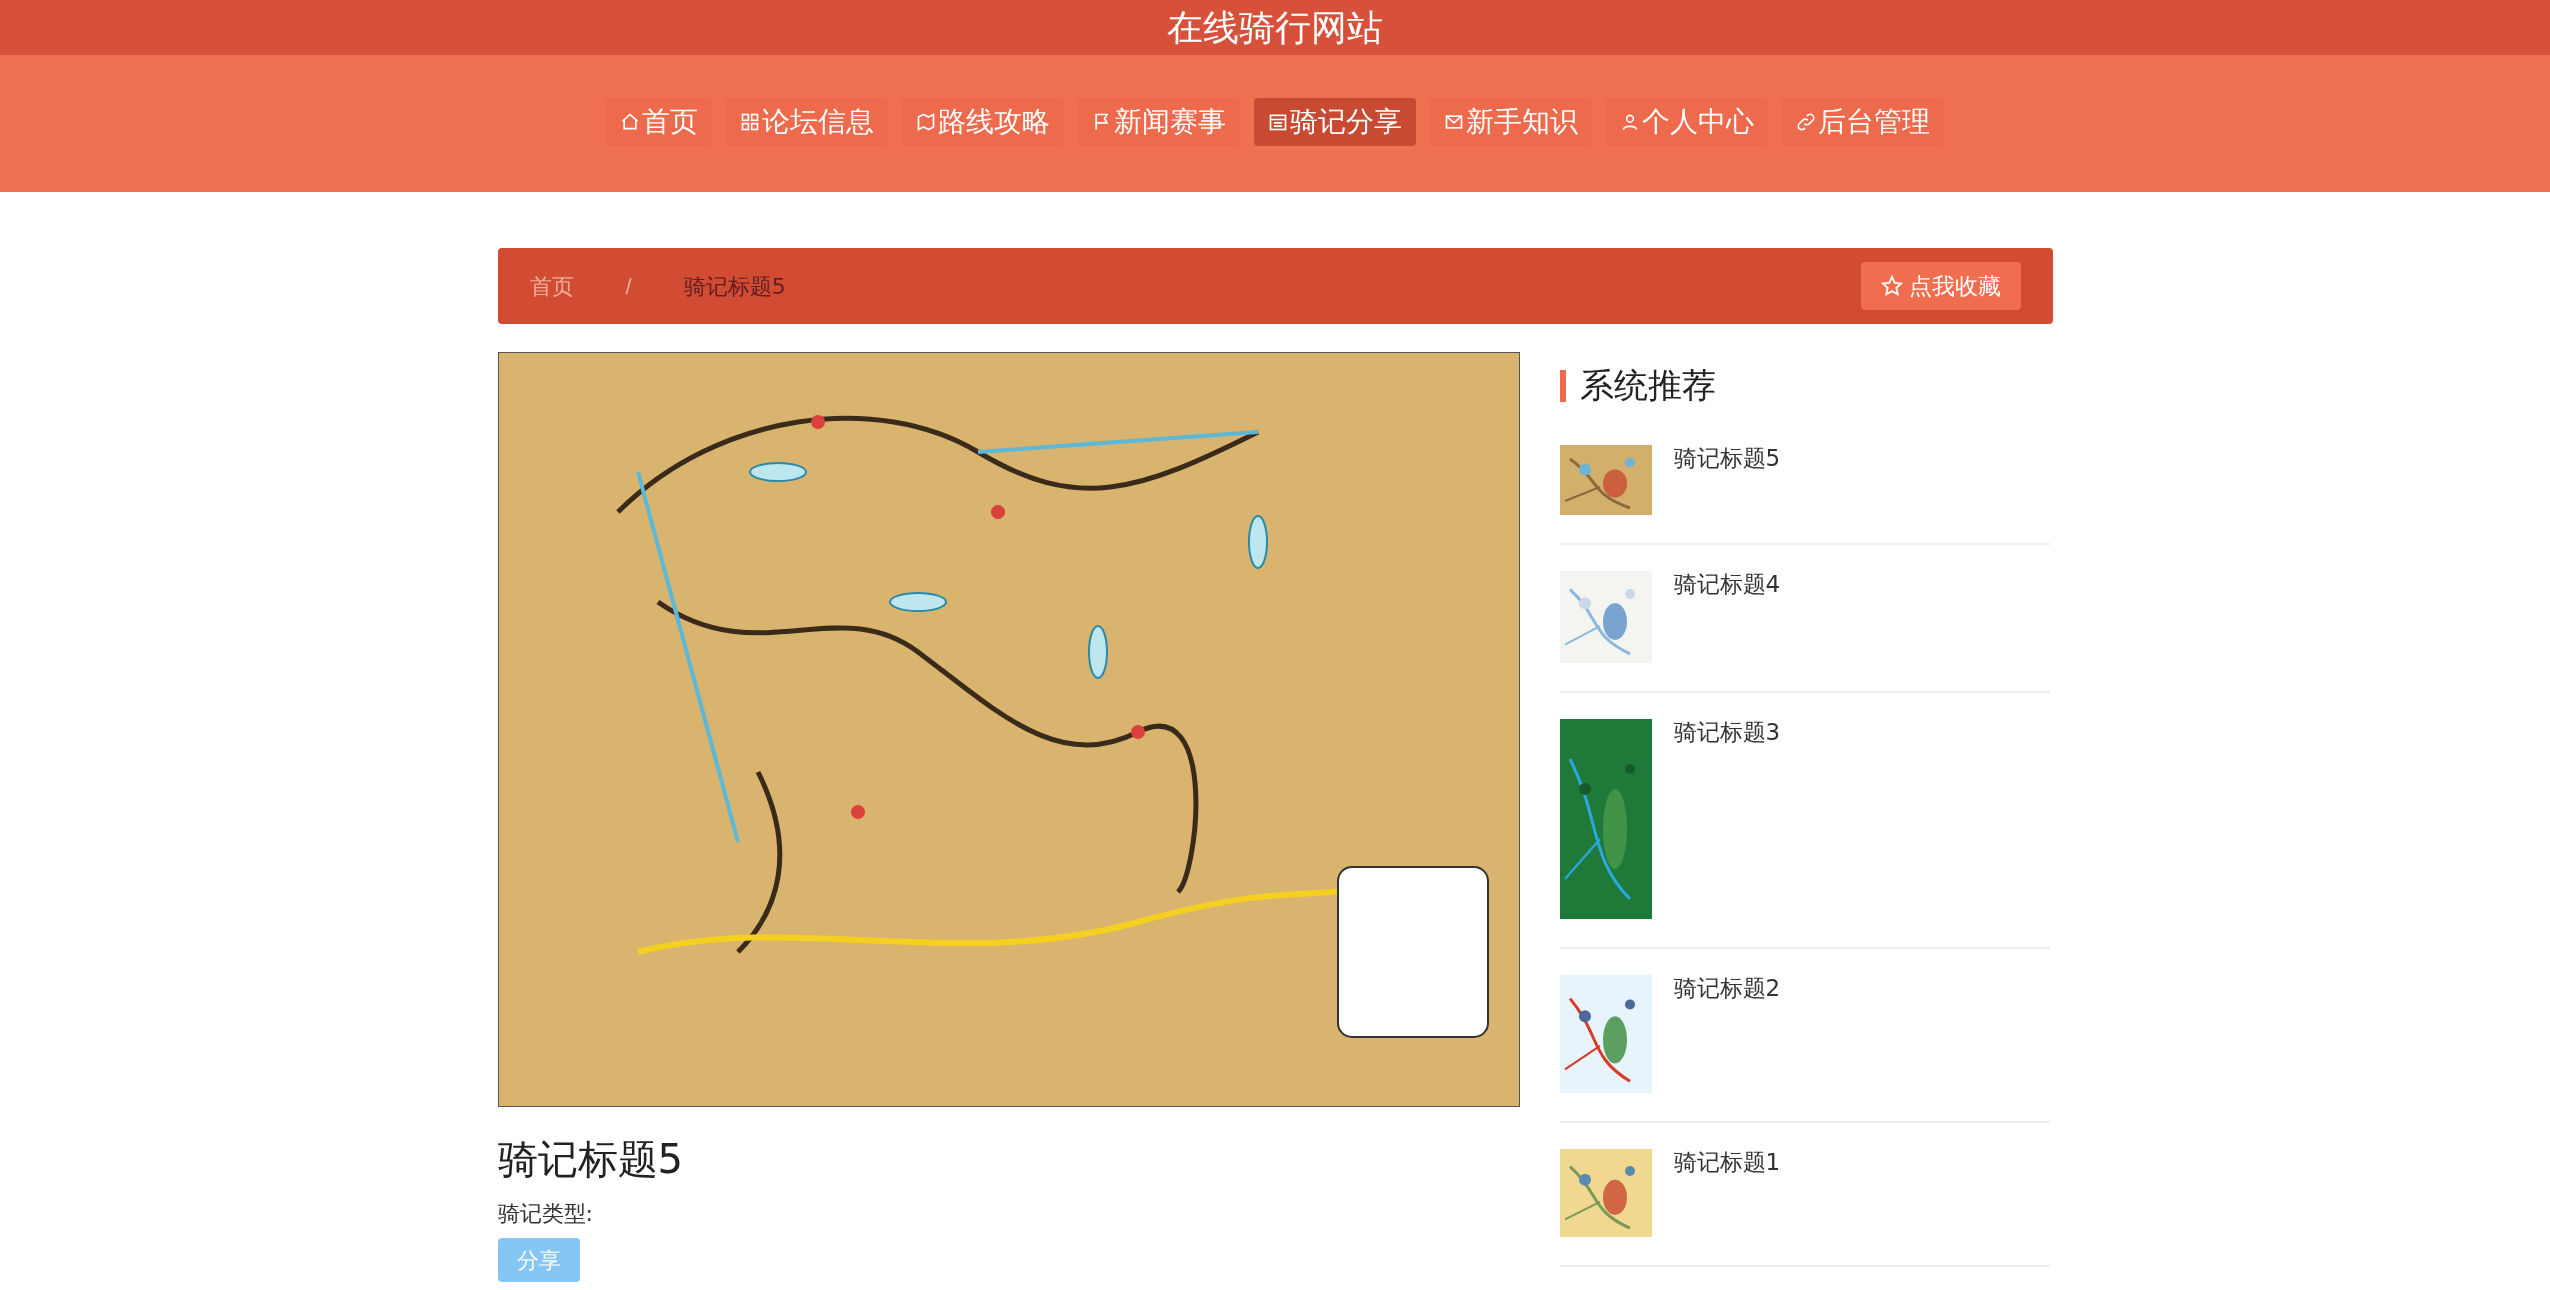 This screenshot has width=2550, height=1290. I want to click on map-icon, so click(926, 122).